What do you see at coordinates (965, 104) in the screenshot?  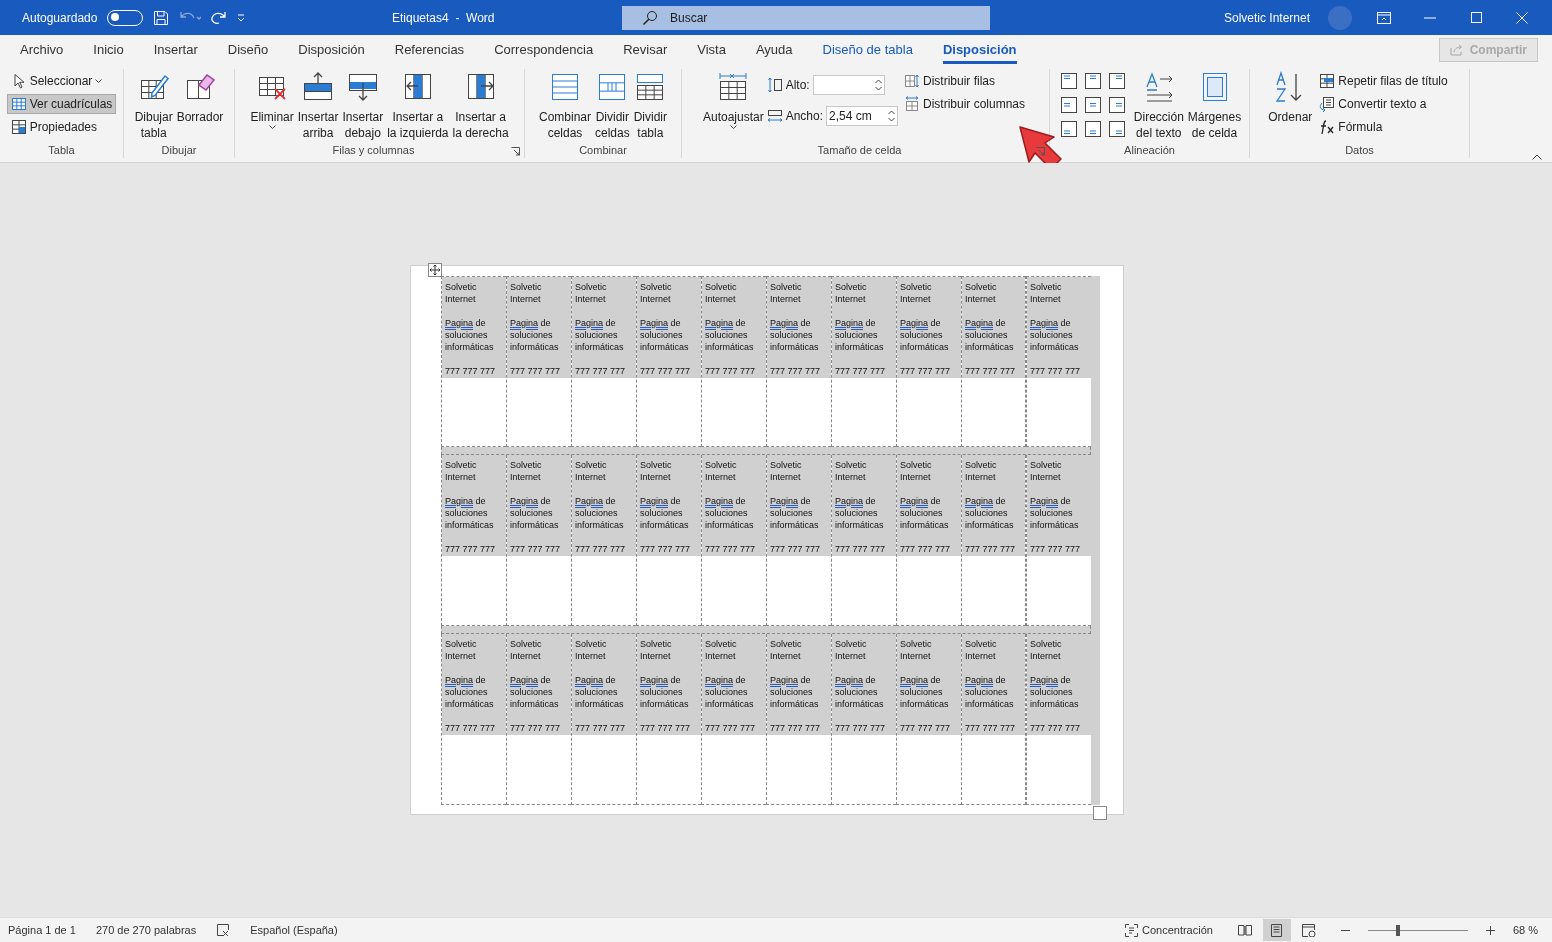 I see `ribbon-button: Distribuir columnas` at bounding box center [965, 104].